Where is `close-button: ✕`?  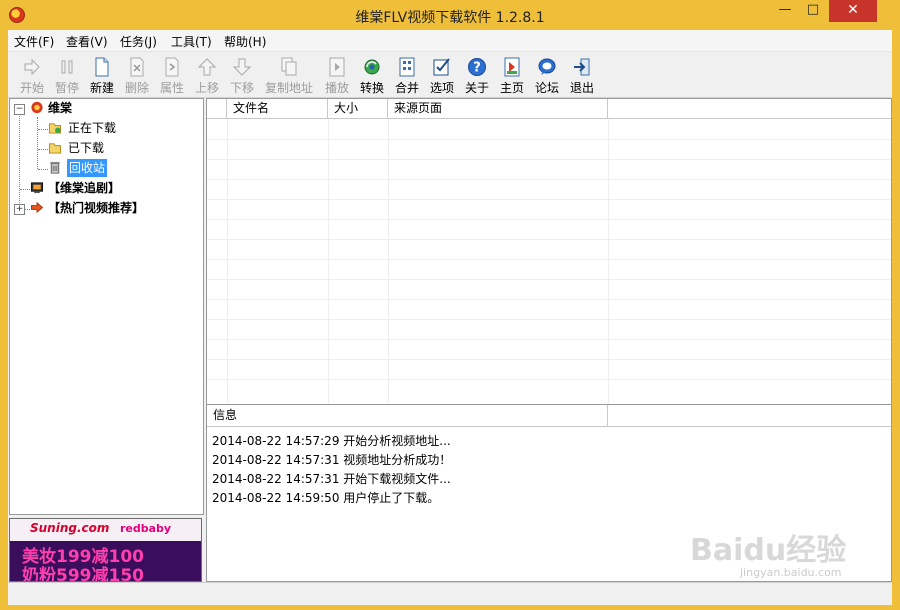
close-button: ✕ is located at coordinates (853, 11).